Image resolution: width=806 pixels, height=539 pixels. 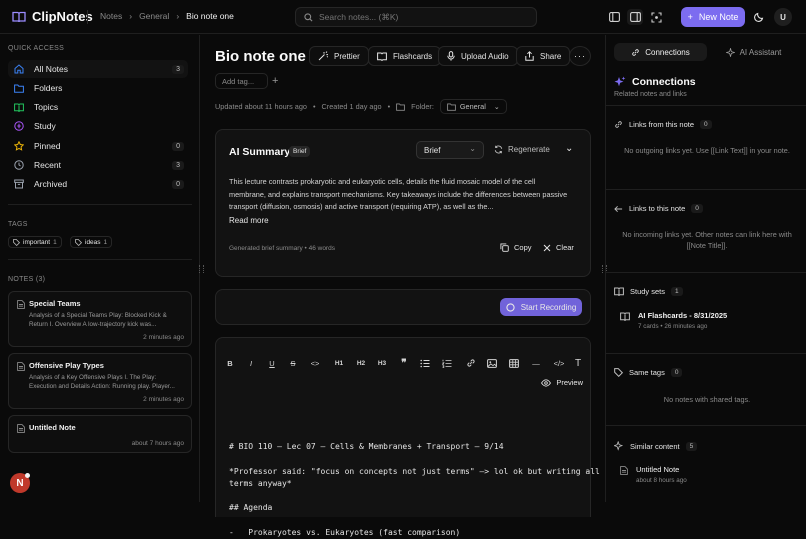 What do you see at coordinates (315, 363) in the screenshot?
I see `code-button: <>` at bounding box center [315, 363].